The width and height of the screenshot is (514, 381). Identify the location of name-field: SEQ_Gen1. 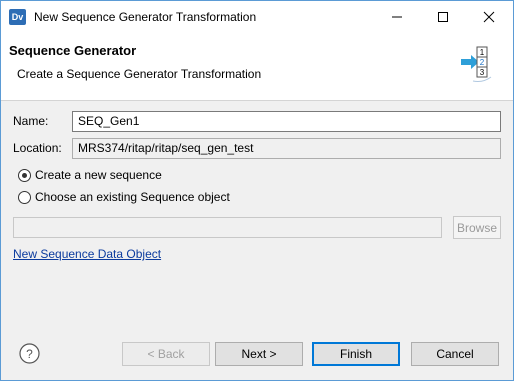
(286, 121).